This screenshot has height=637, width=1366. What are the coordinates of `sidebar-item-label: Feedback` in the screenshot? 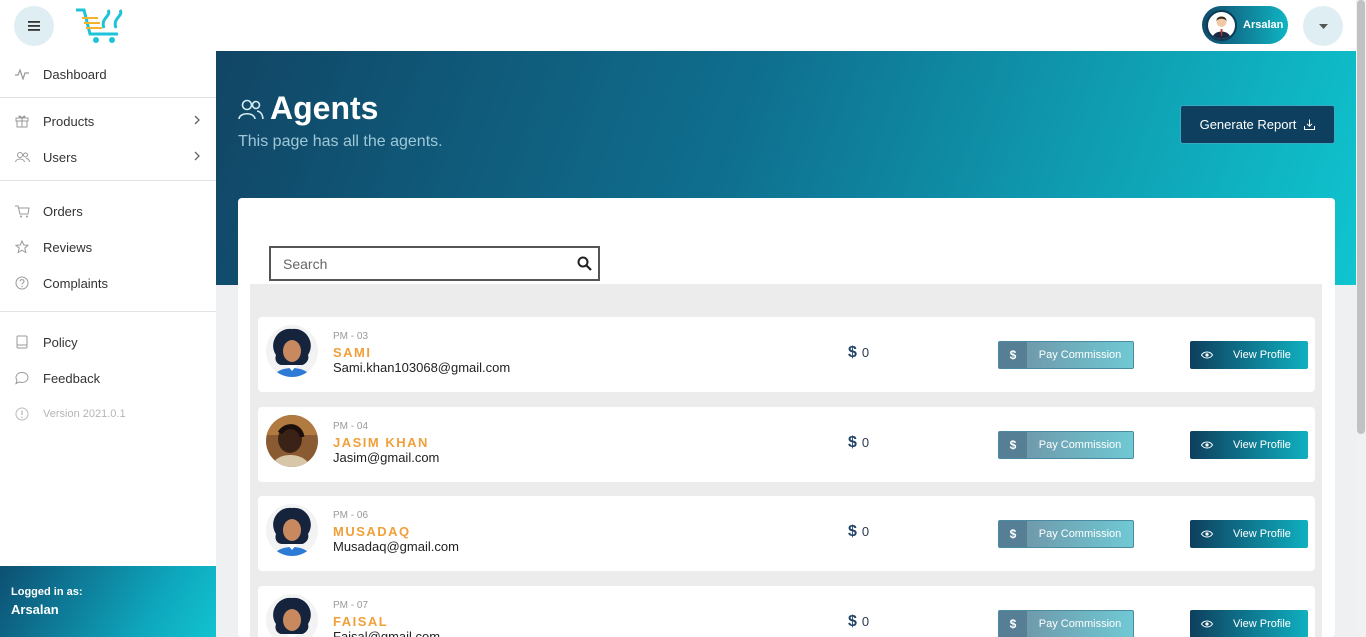 It's located at (72, 378).